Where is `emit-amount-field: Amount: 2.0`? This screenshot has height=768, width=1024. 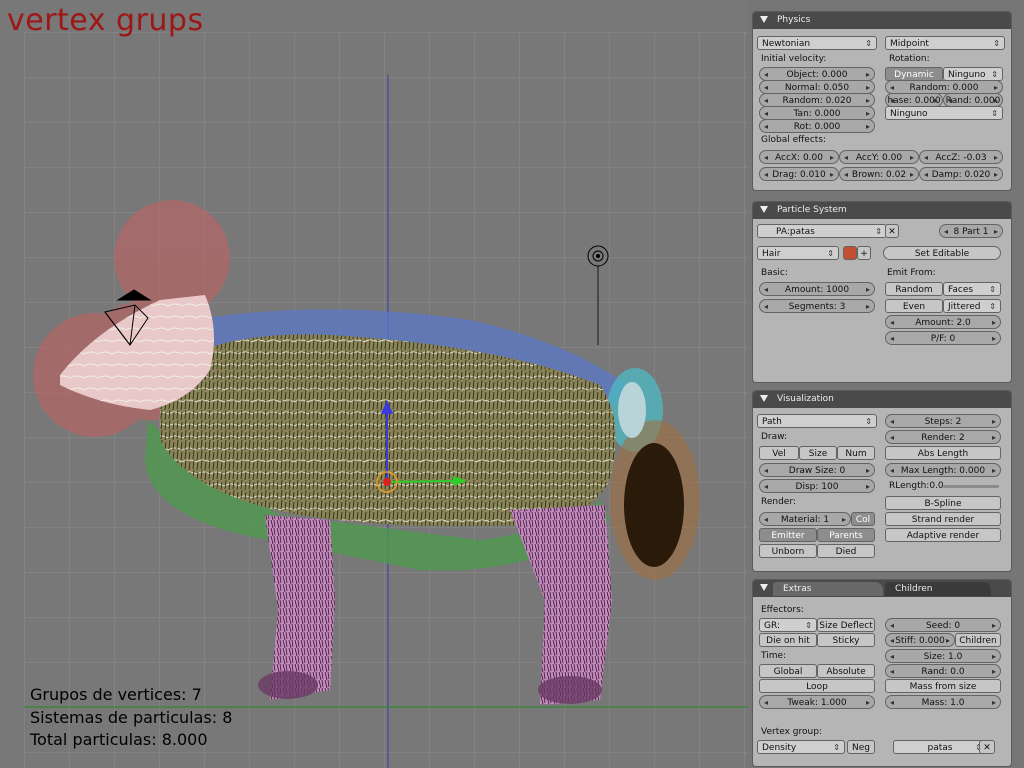
emit-amount-field: Amount: 2.0 is located at coordinates (943, 322).